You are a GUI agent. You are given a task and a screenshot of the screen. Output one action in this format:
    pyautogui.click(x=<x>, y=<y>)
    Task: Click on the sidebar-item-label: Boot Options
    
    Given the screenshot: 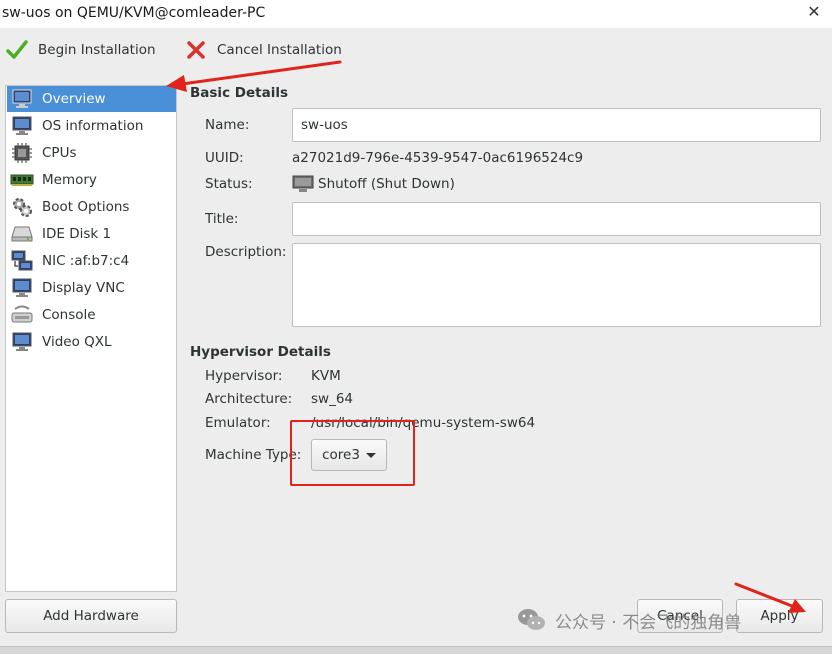 What is the action you would take?
    pyautogui.click(x=86, y=207)
    